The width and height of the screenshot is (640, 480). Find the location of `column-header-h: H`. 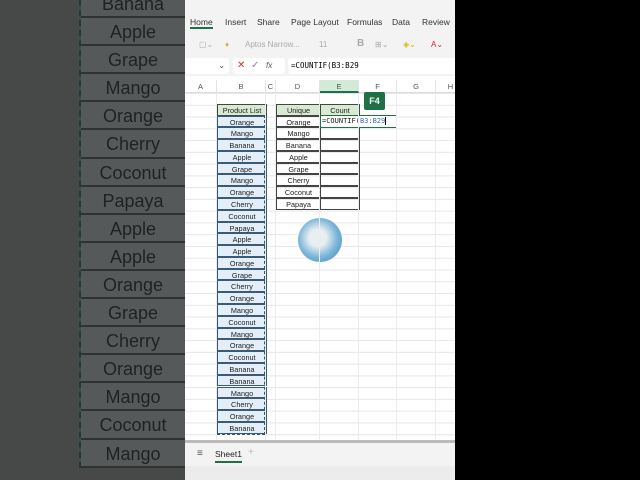

column-header-h: H is located at coordinates (445, 86).